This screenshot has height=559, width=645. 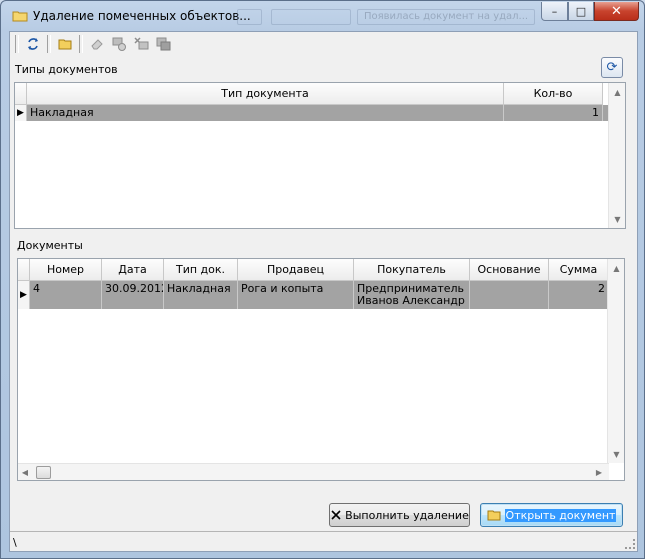 I want to click on cell-buyer: Предприниматель Иванов Александр, so click(x=412, y=295).